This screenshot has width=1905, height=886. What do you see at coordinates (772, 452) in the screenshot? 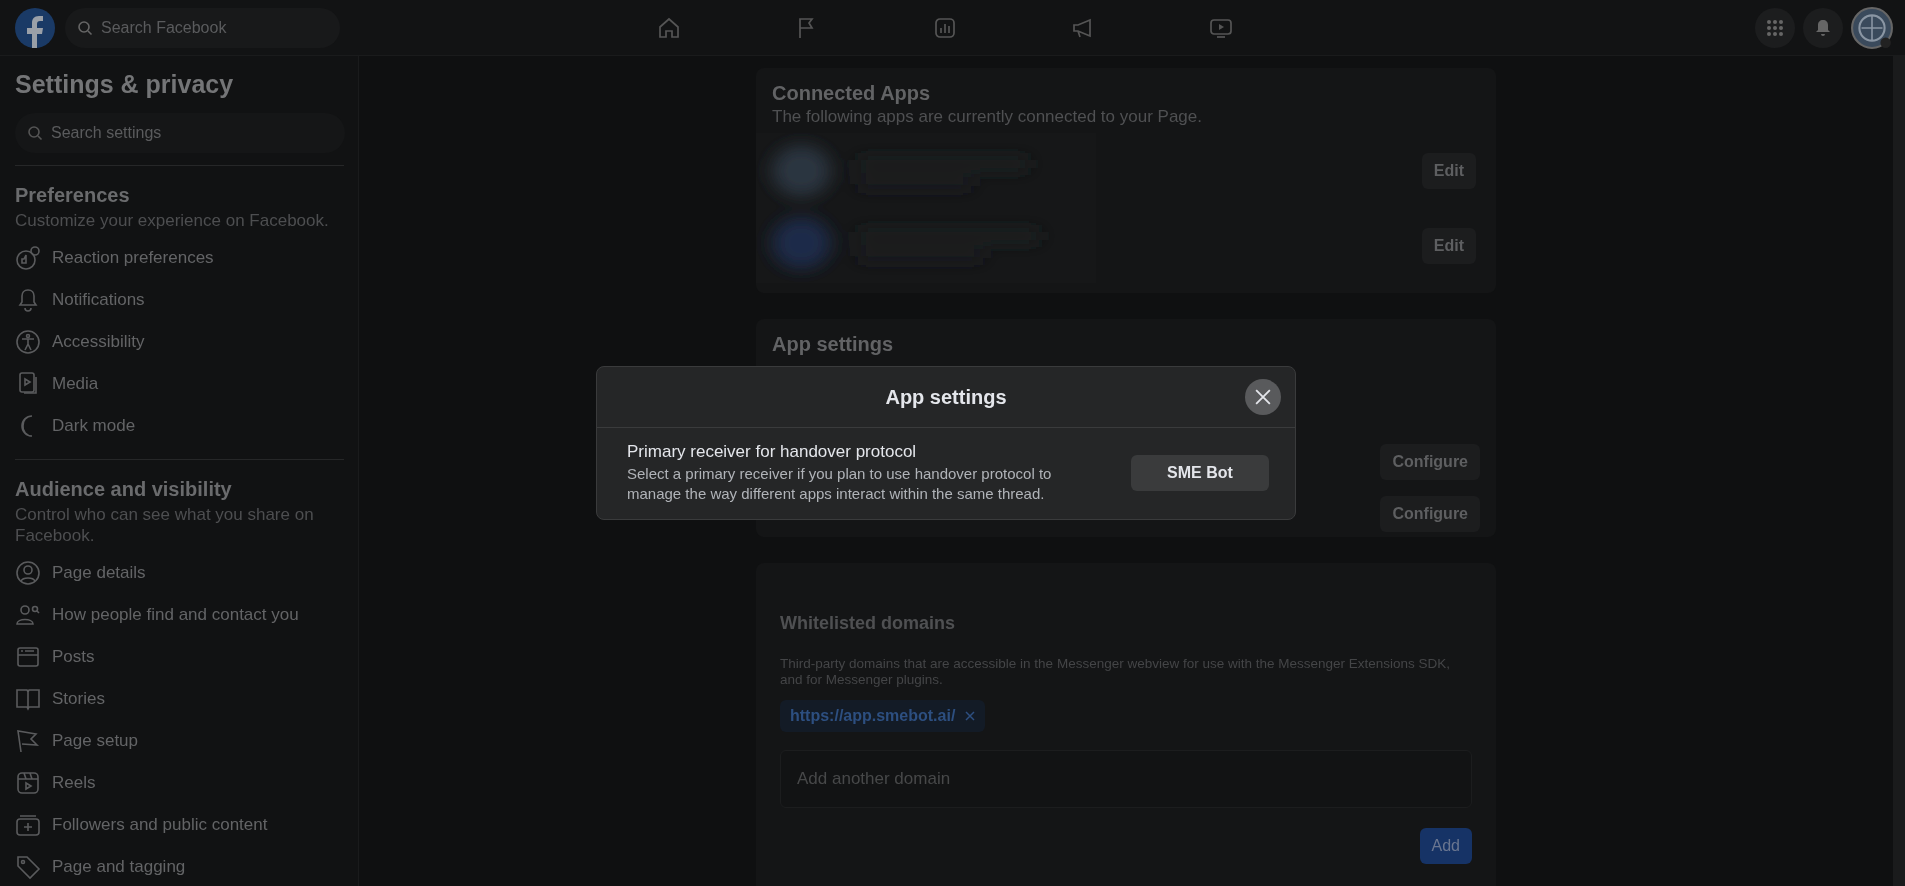
I see `setting-label: Primary receiver for handover protocol` at bounding box center [772, 452].